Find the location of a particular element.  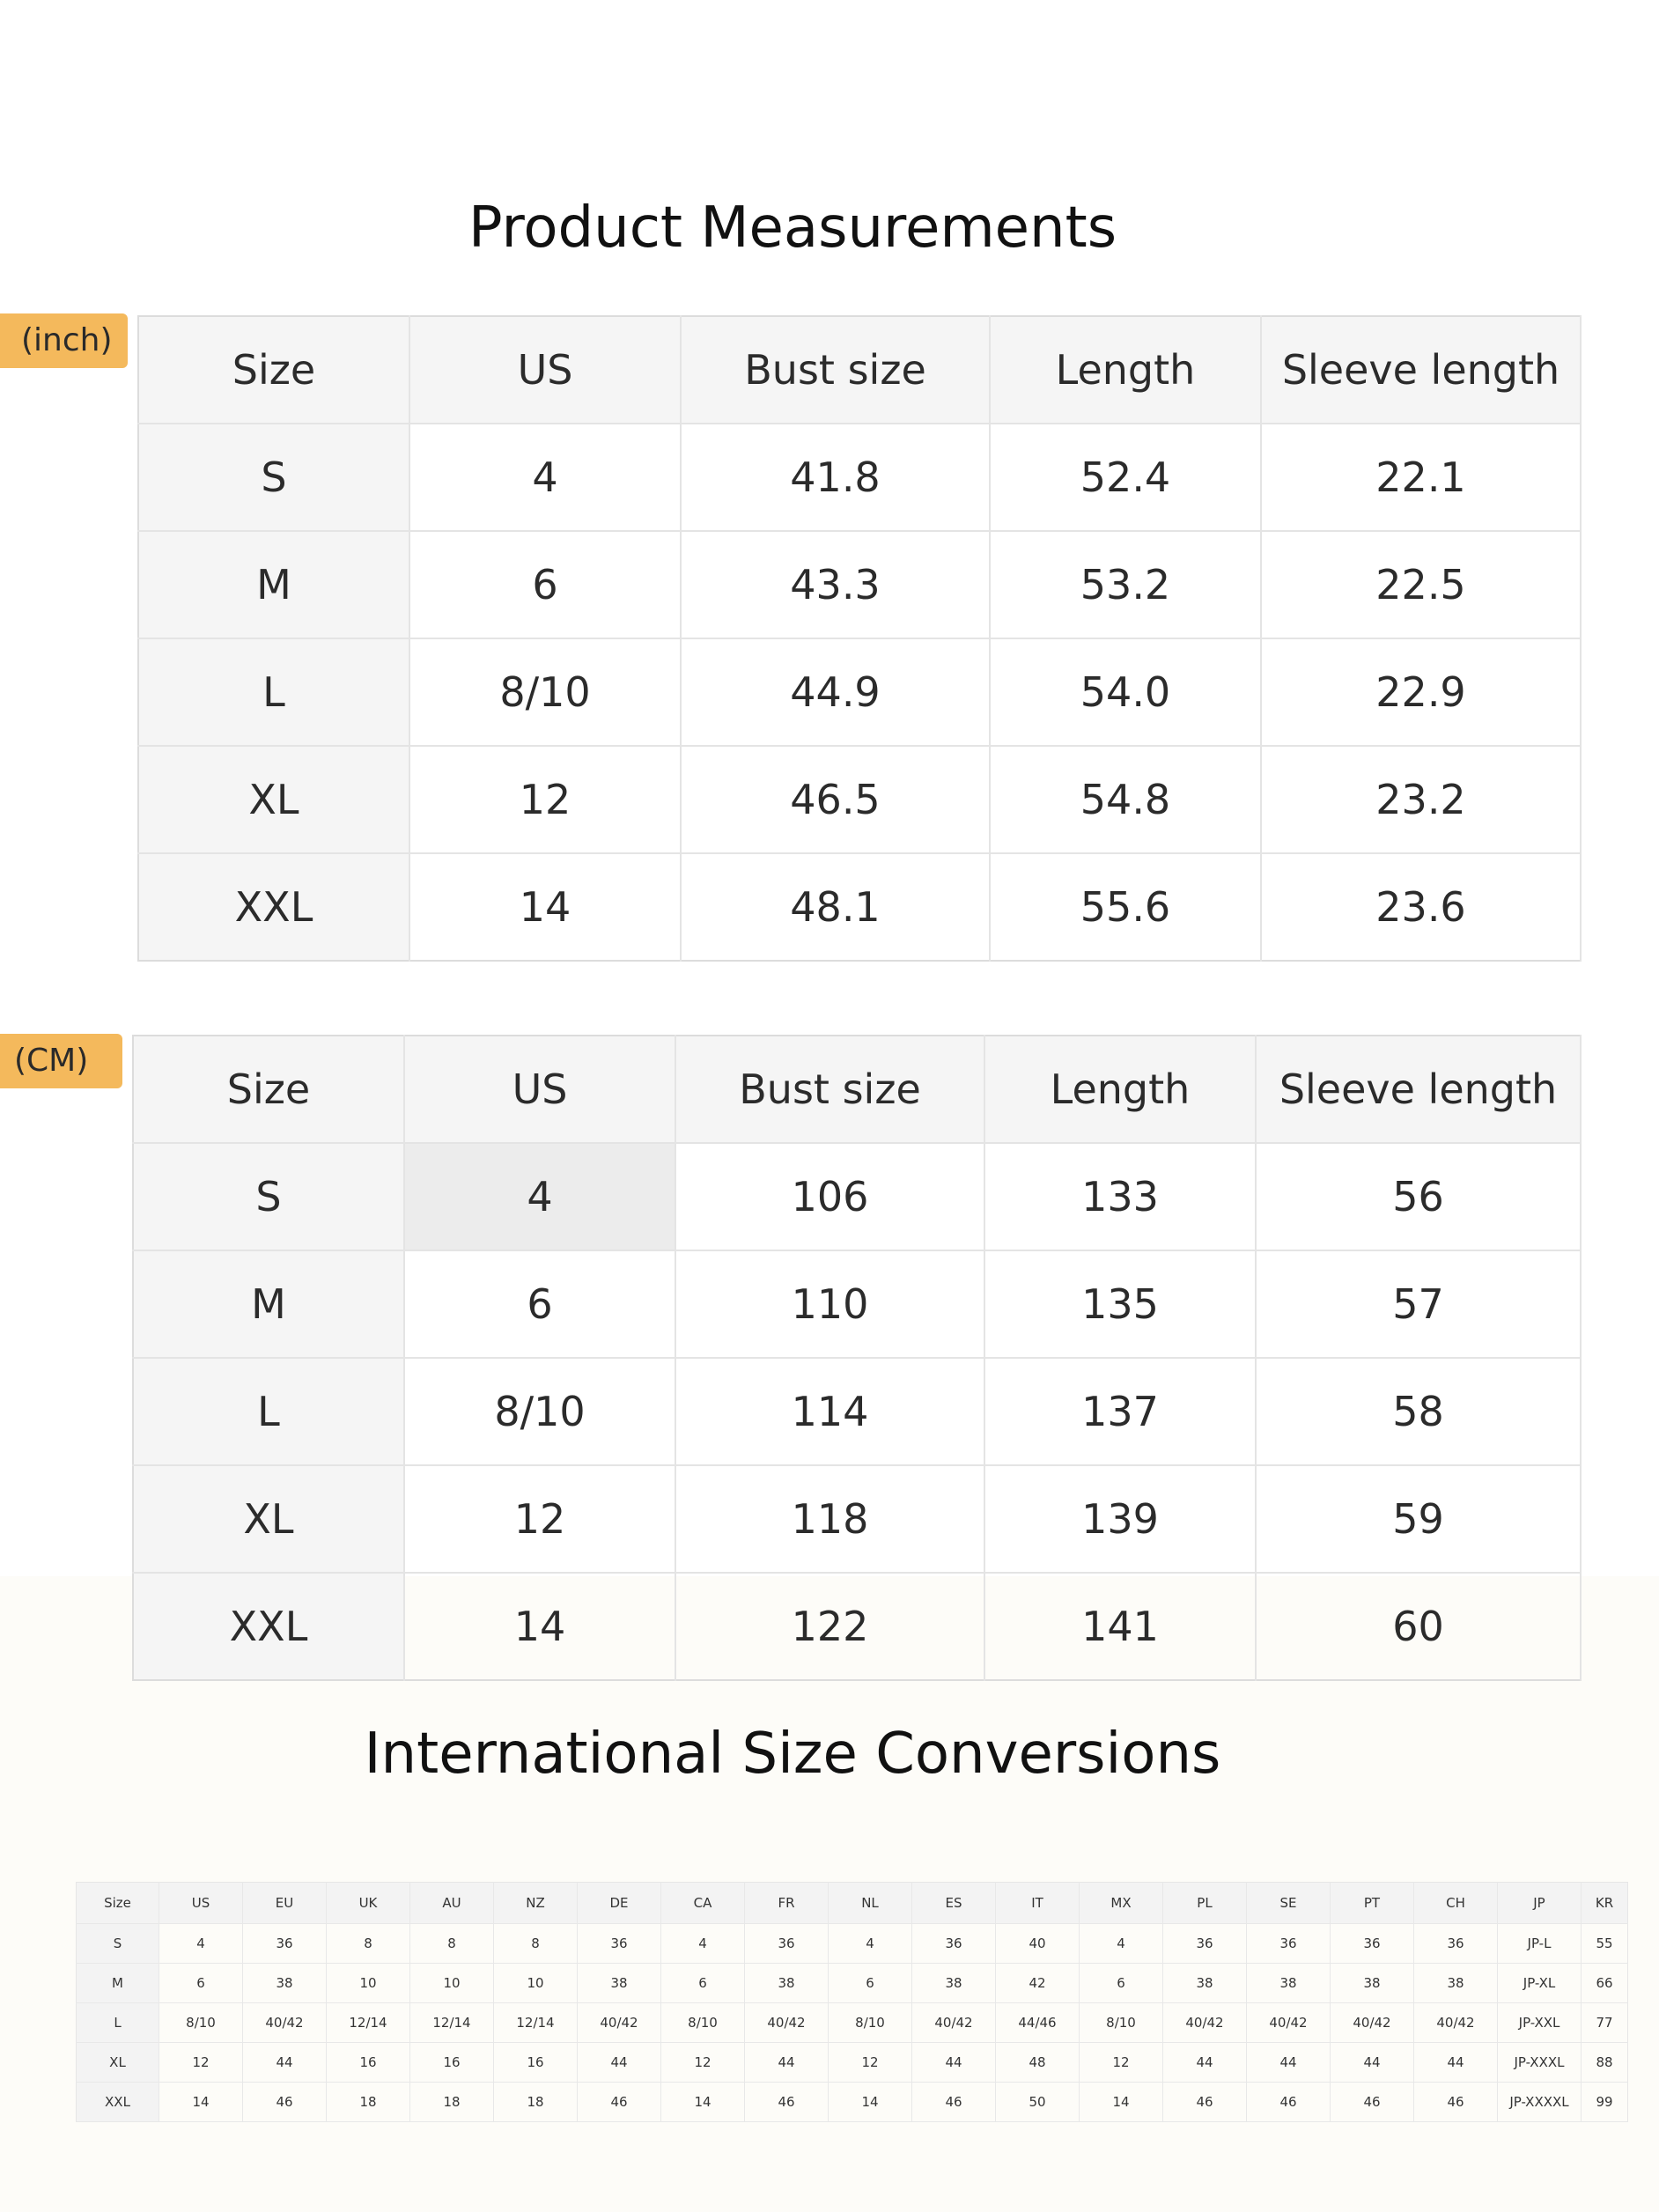

table-row: L 8/10 114 137 58 is located at coordinates (857, 1412).